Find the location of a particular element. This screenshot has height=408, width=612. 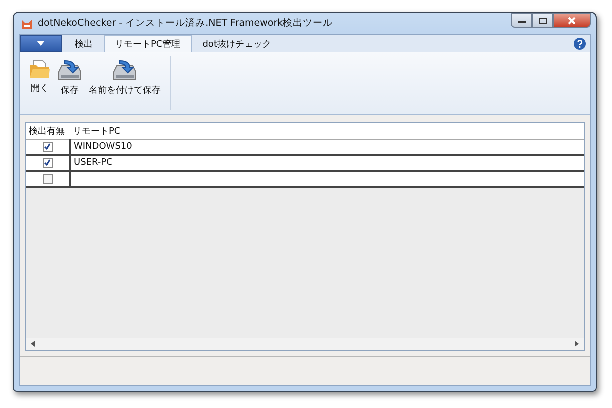

caret-icon is located at coordinates (41, 43).